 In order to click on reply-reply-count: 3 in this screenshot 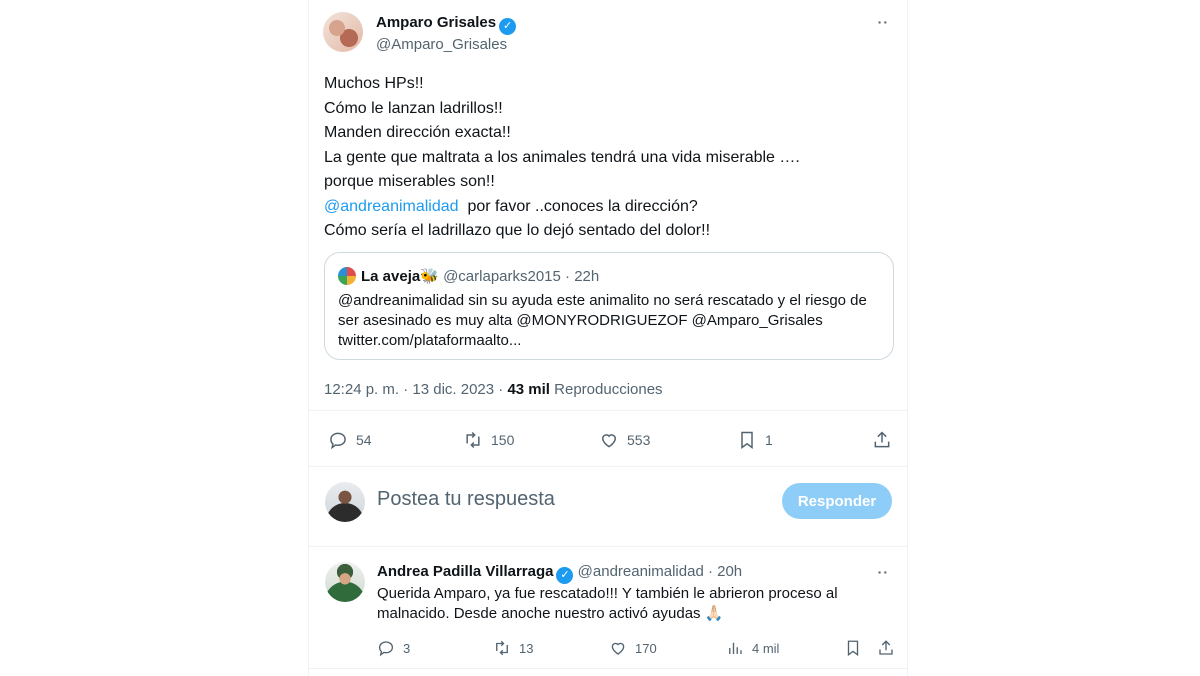, I will do `click(407, 648)`.